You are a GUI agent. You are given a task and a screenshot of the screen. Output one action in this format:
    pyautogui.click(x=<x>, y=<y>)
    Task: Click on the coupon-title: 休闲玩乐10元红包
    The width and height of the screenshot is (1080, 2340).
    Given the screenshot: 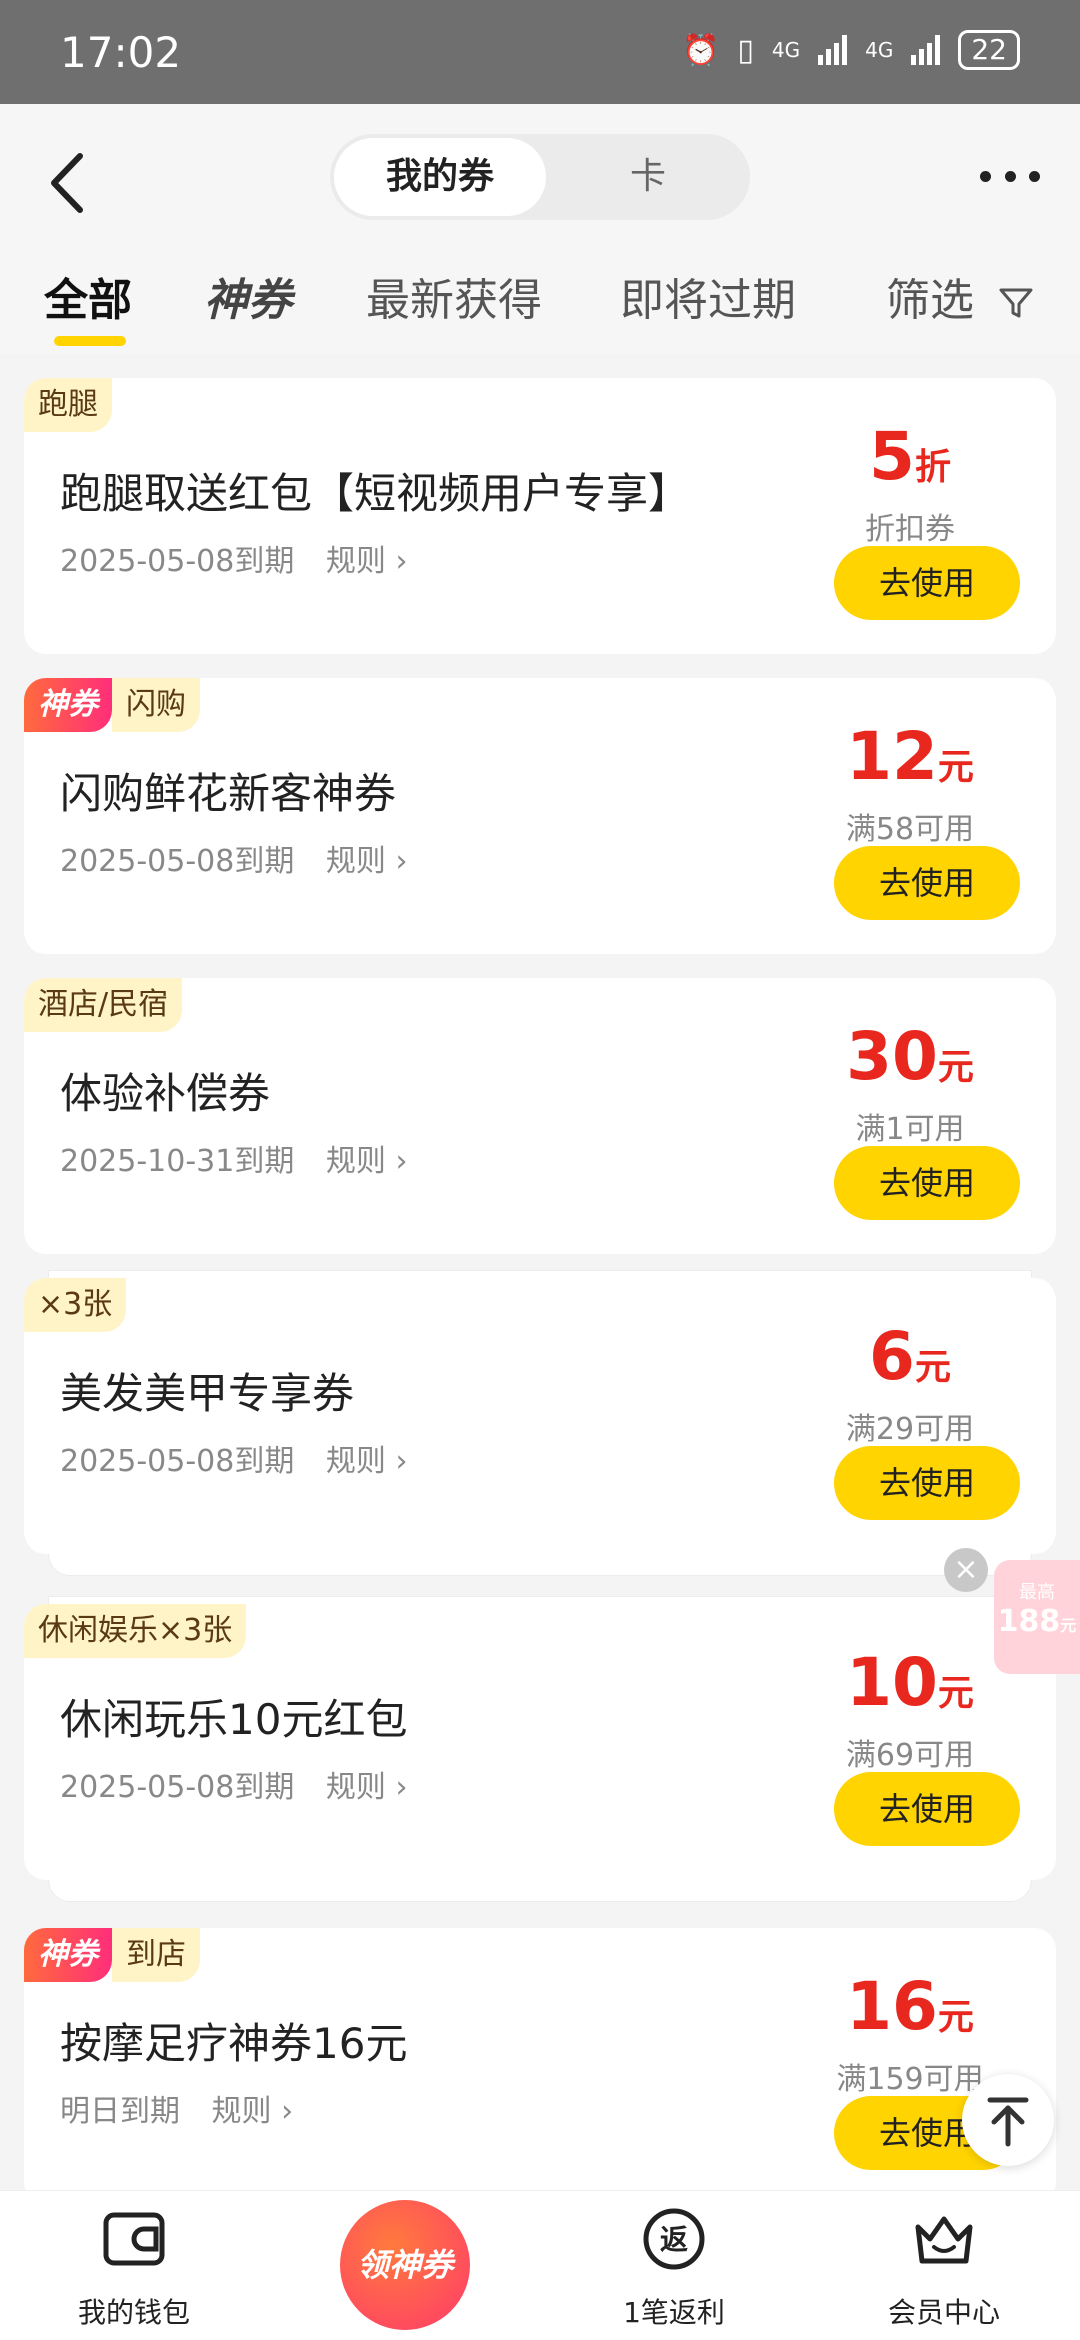 What is the action you would take?
    pyautogui.click(x=234, y=1719)
    